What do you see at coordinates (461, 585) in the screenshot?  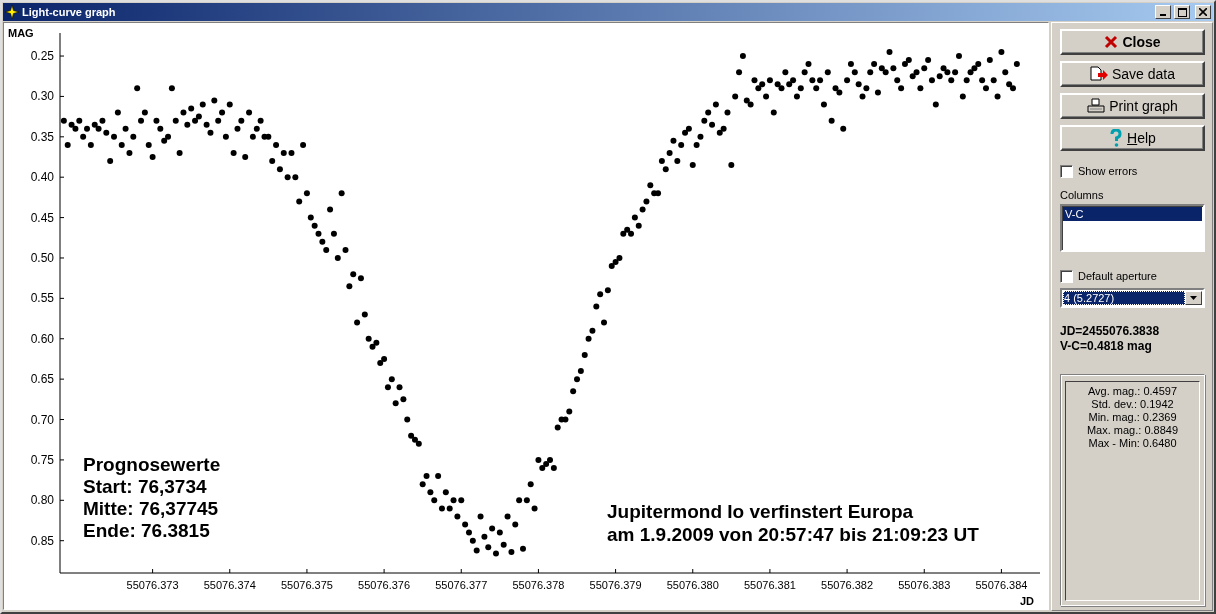 I see `tick-label: 55076.377` at bounding box center [461, 585].